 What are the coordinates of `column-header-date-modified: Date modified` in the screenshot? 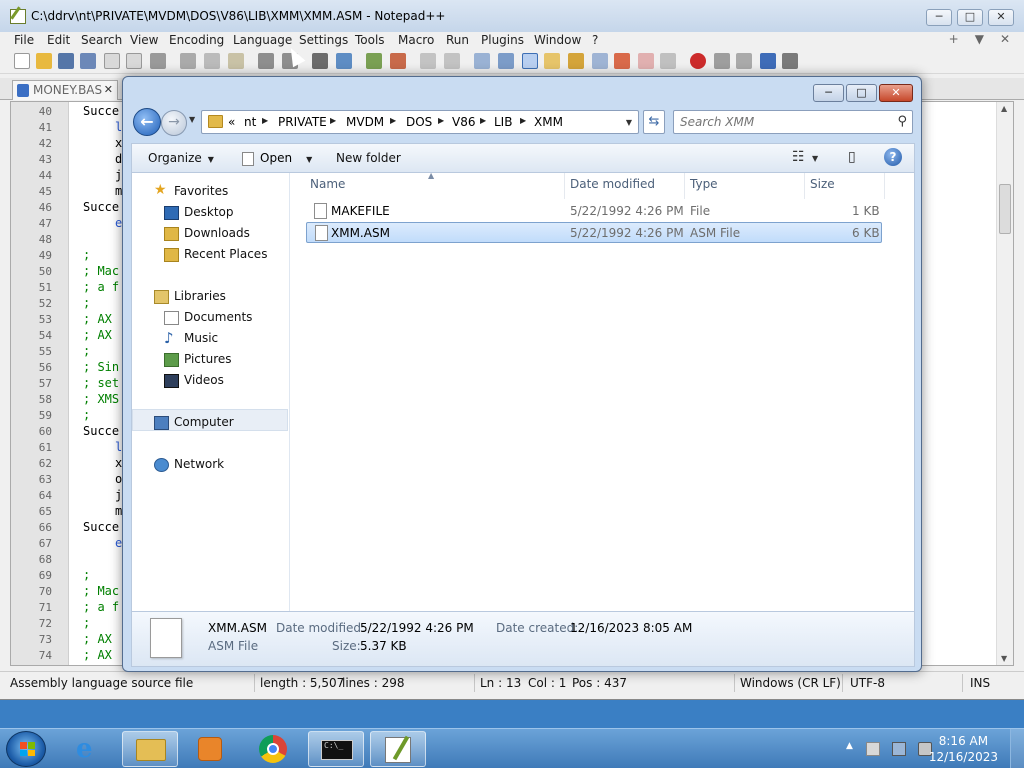 It's located at (612, 184).